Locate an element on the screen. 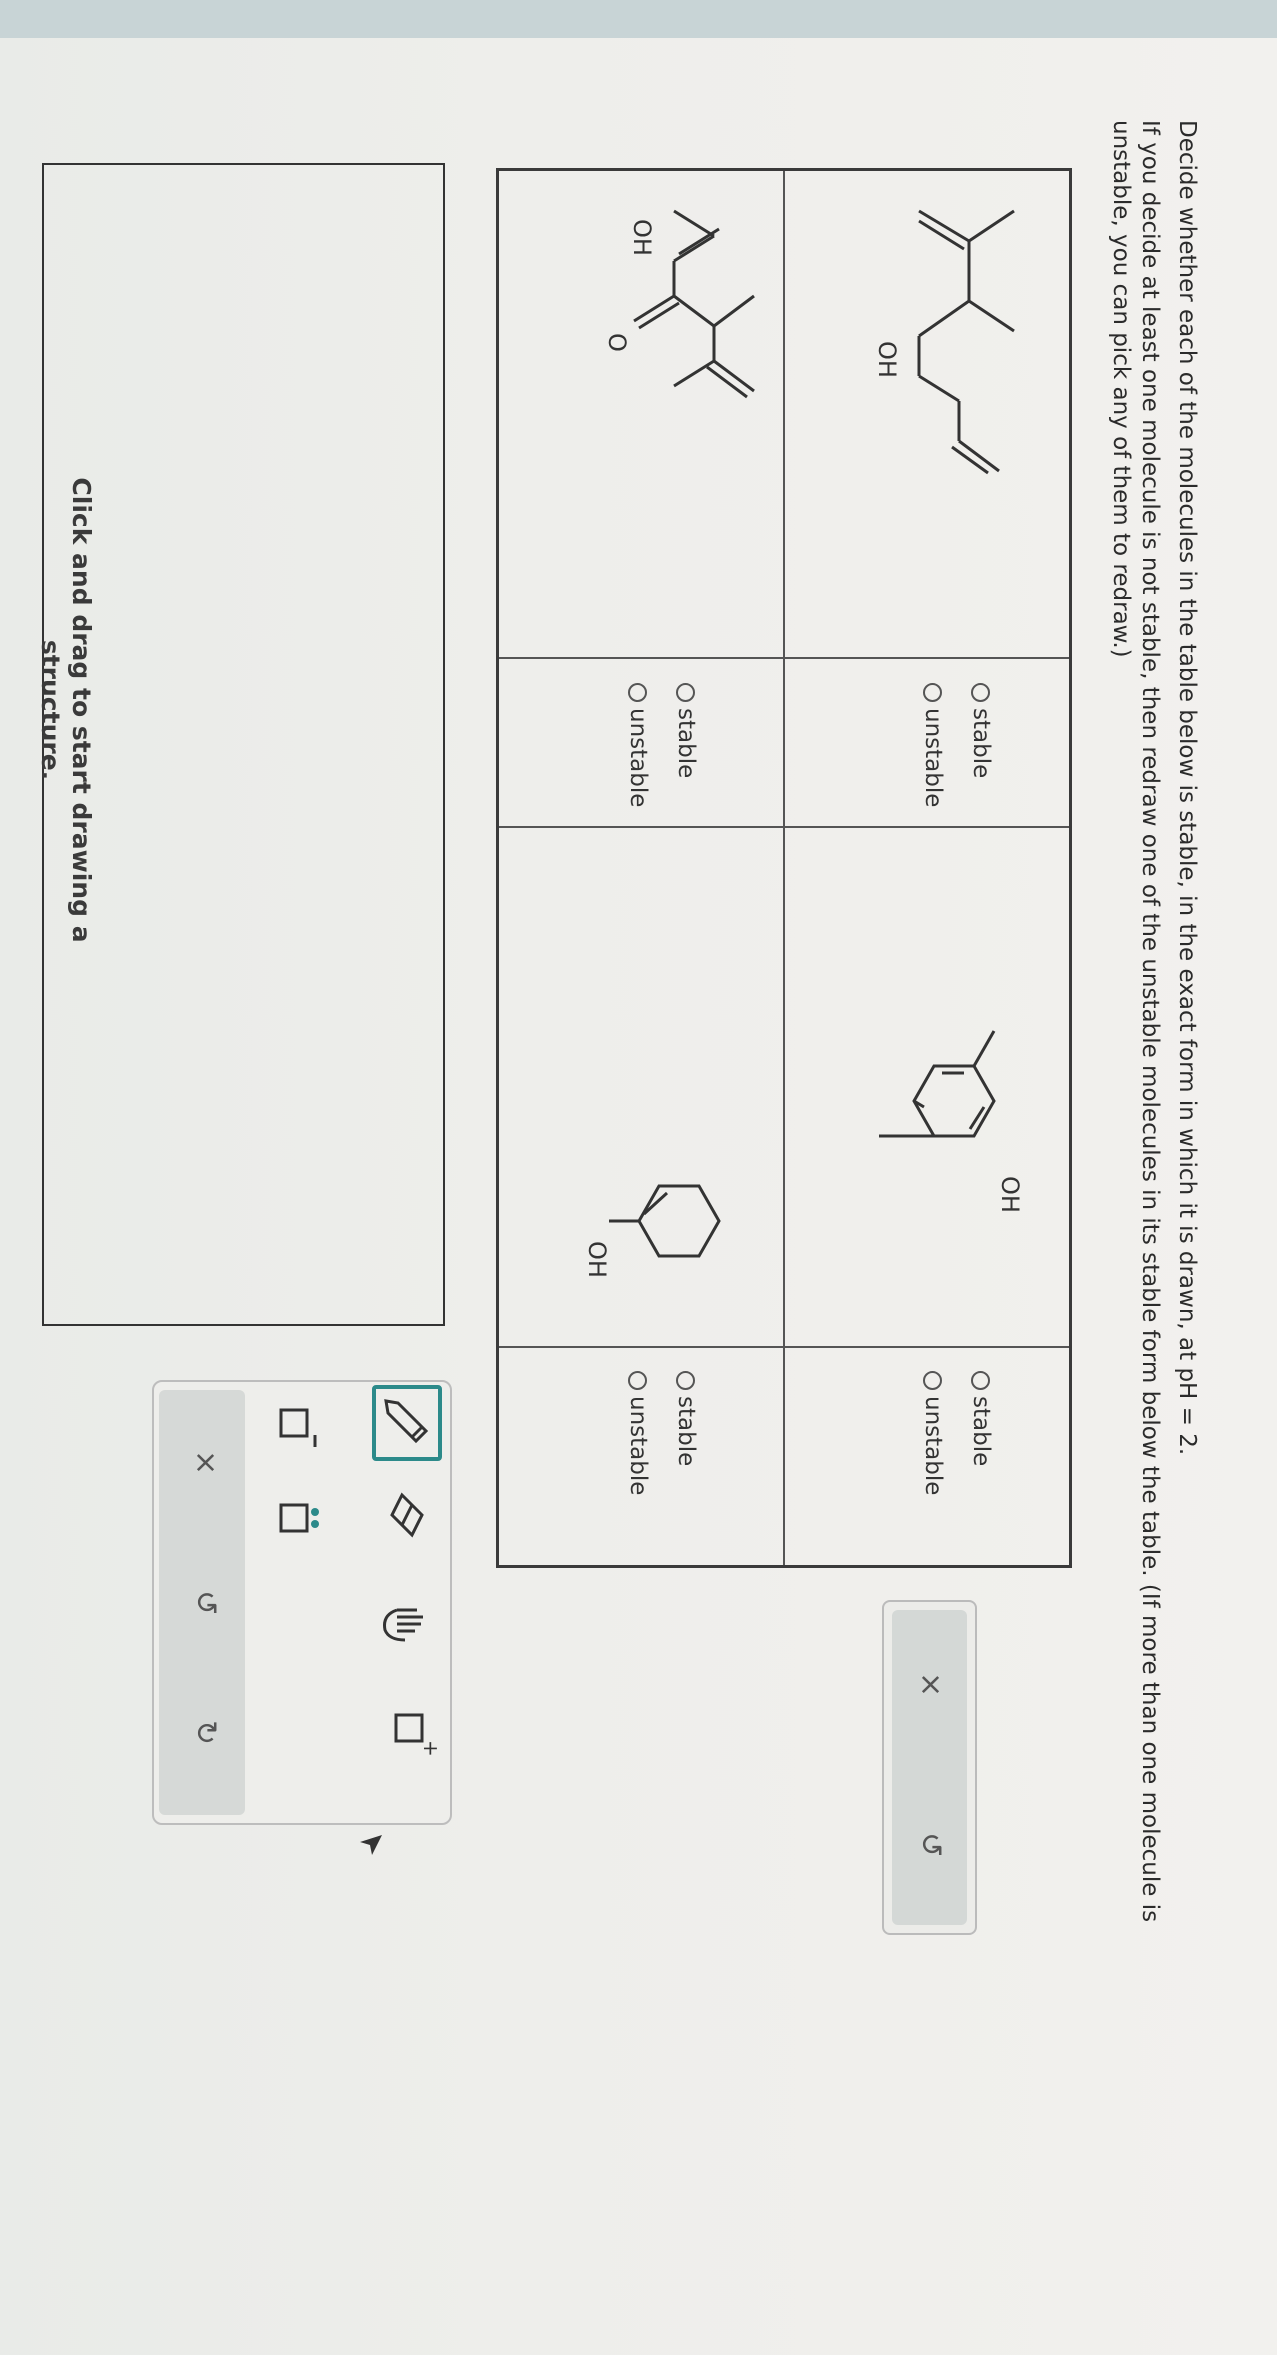  answer-action-panel: × ↺ is located at coordinates (929, 1767).